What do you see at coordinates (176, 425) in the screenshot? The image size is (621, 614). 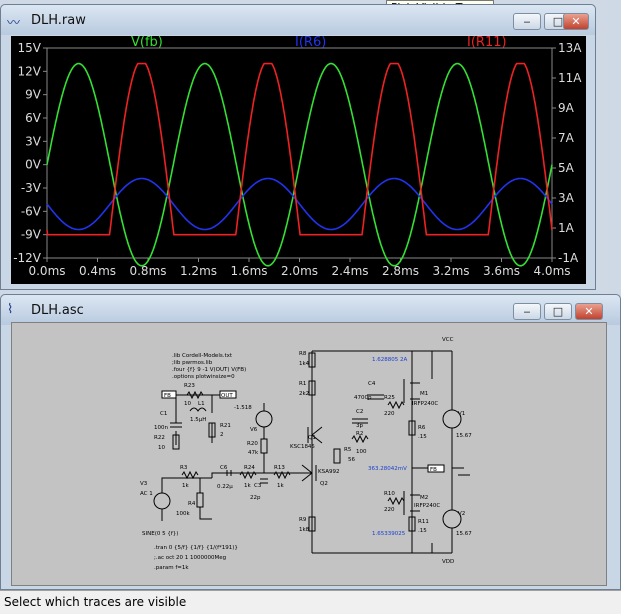 I see `capacitor-c1` at bounding box center [176, 425].